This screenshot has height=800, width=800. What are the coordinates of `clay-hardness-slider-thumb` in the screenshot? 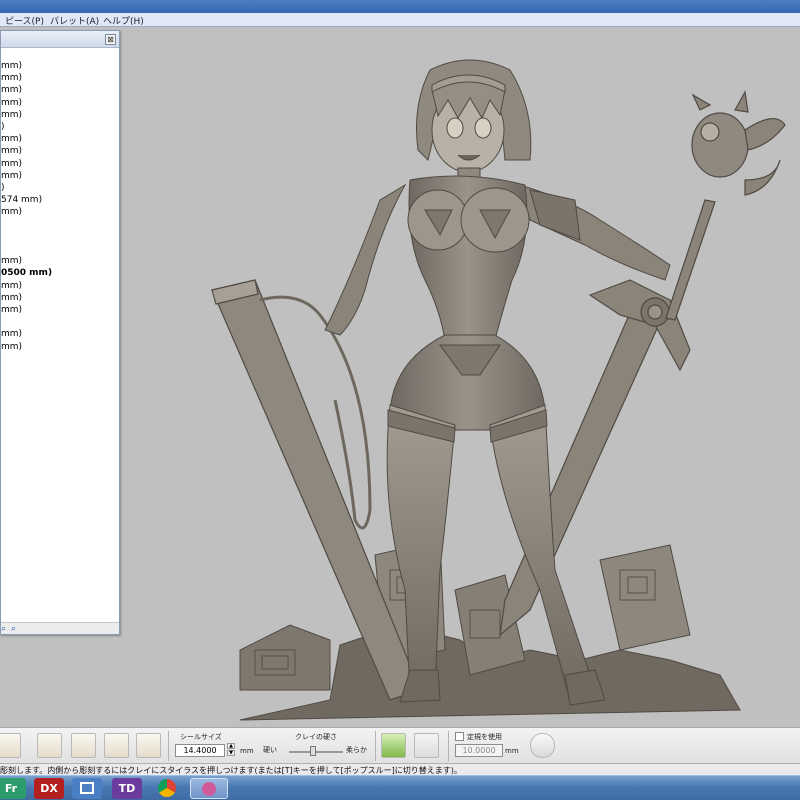 It's located at (313, 751).